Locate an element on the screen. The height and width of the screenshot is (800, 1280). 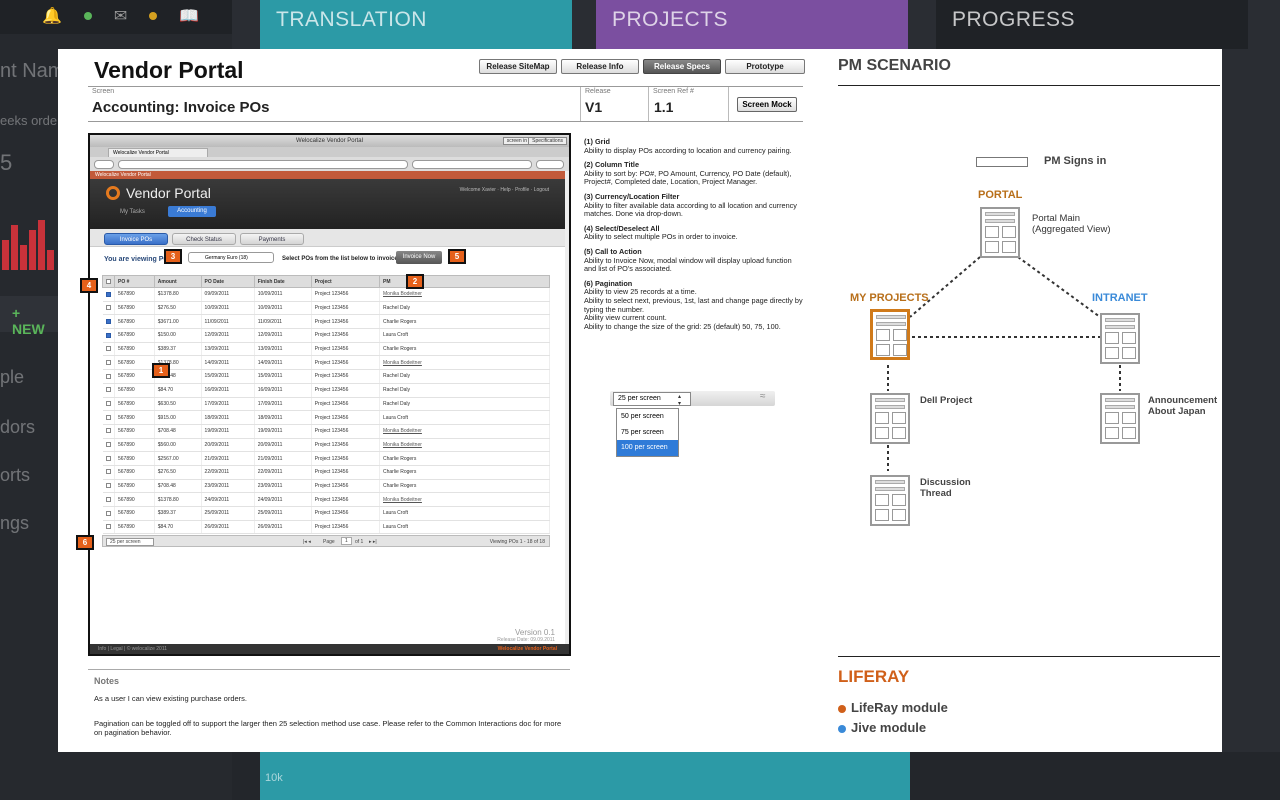
progress-tile: PROGRESS is located at coordinates (1092, 24).